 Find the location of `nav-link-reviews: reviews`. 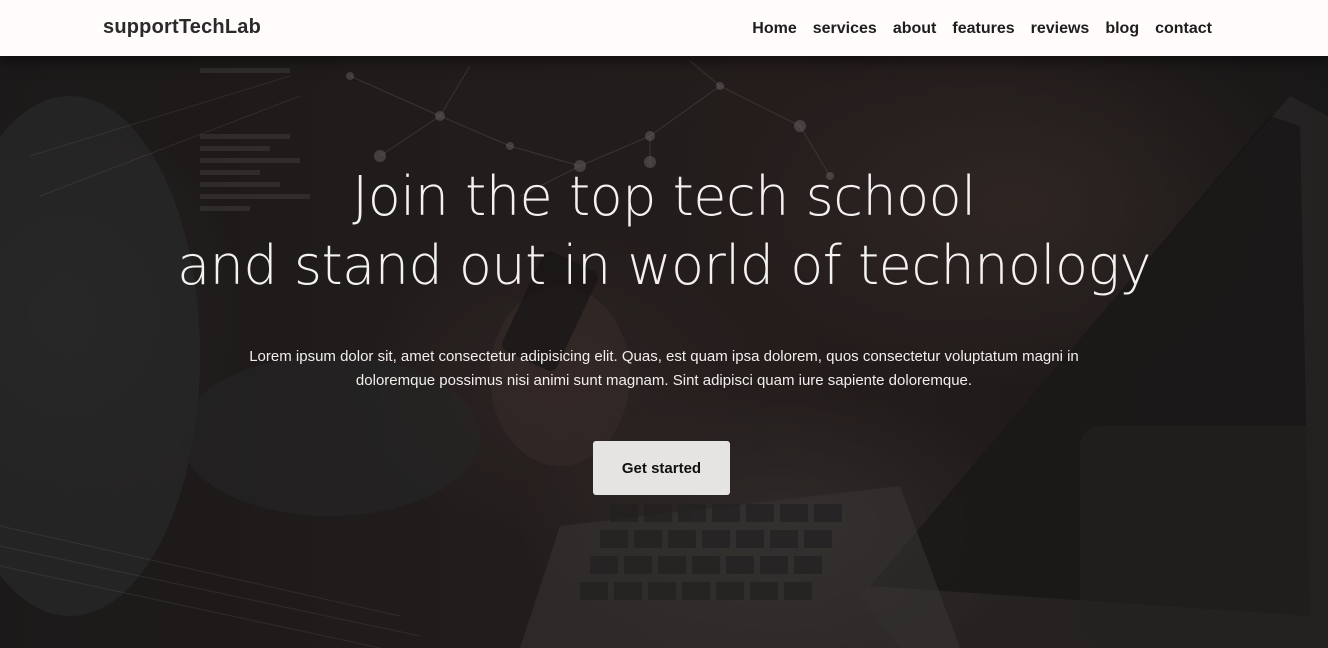

nav-link-reviews: reviews is located at coordinates (1060, 28).